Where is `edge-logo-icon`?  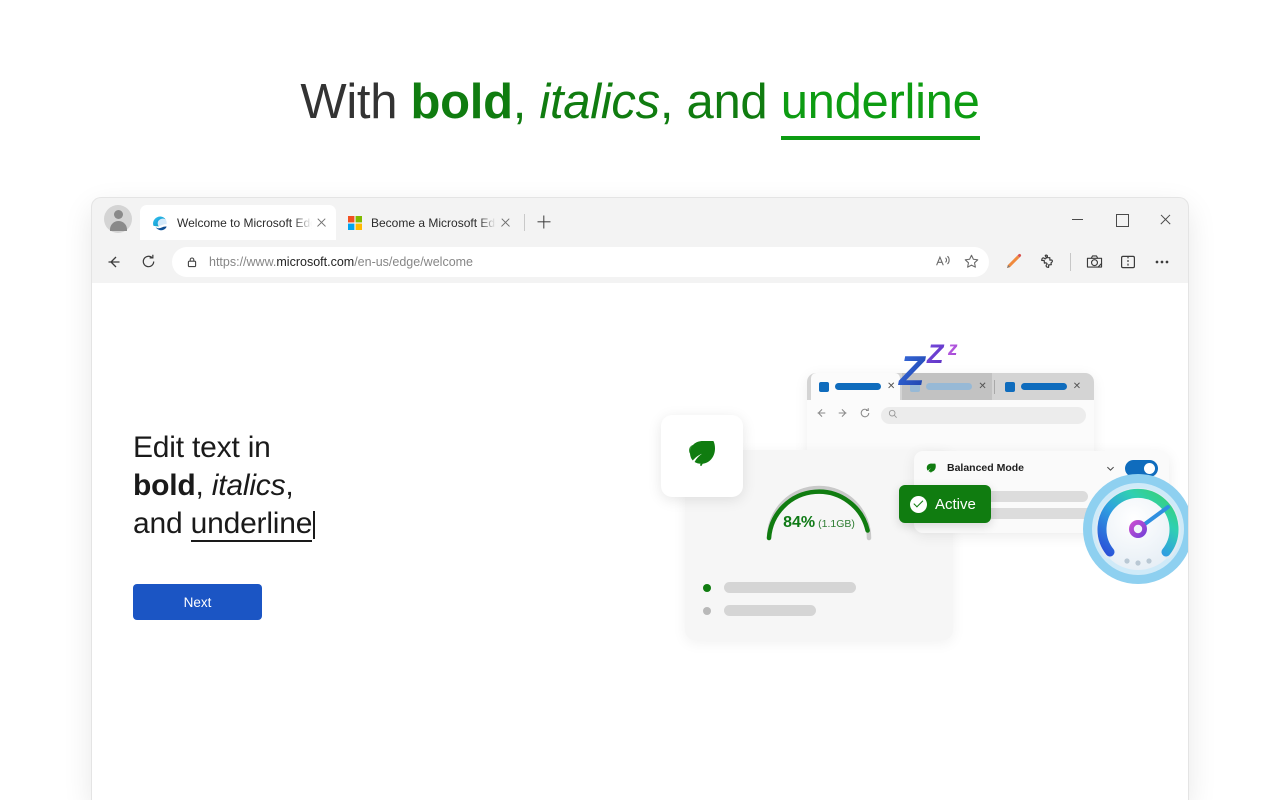 edge-logo-icon is located at coordinates (160, 223).